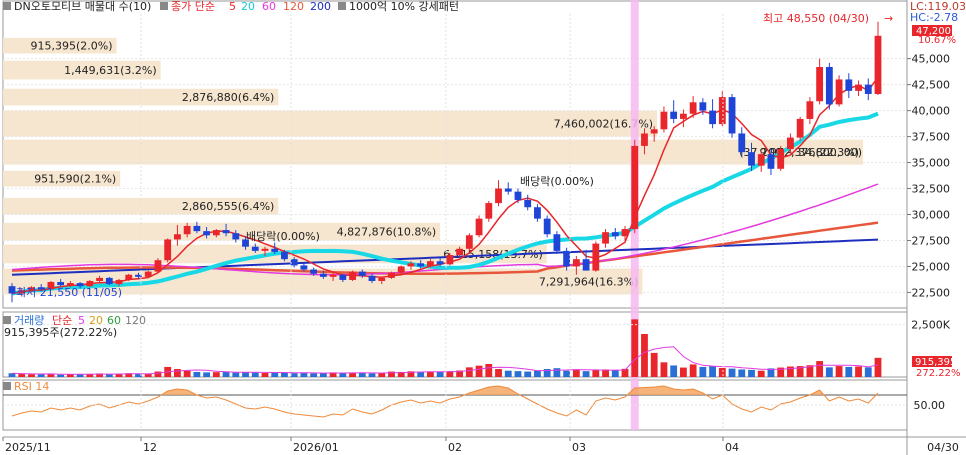 The image size is (966, 455). What do you see at coordinates (800, 152) in the screenshot?
I see `volume-profile-range-label: (37,200 ~ 34,800, 00)` at bounding box center [800, 152].